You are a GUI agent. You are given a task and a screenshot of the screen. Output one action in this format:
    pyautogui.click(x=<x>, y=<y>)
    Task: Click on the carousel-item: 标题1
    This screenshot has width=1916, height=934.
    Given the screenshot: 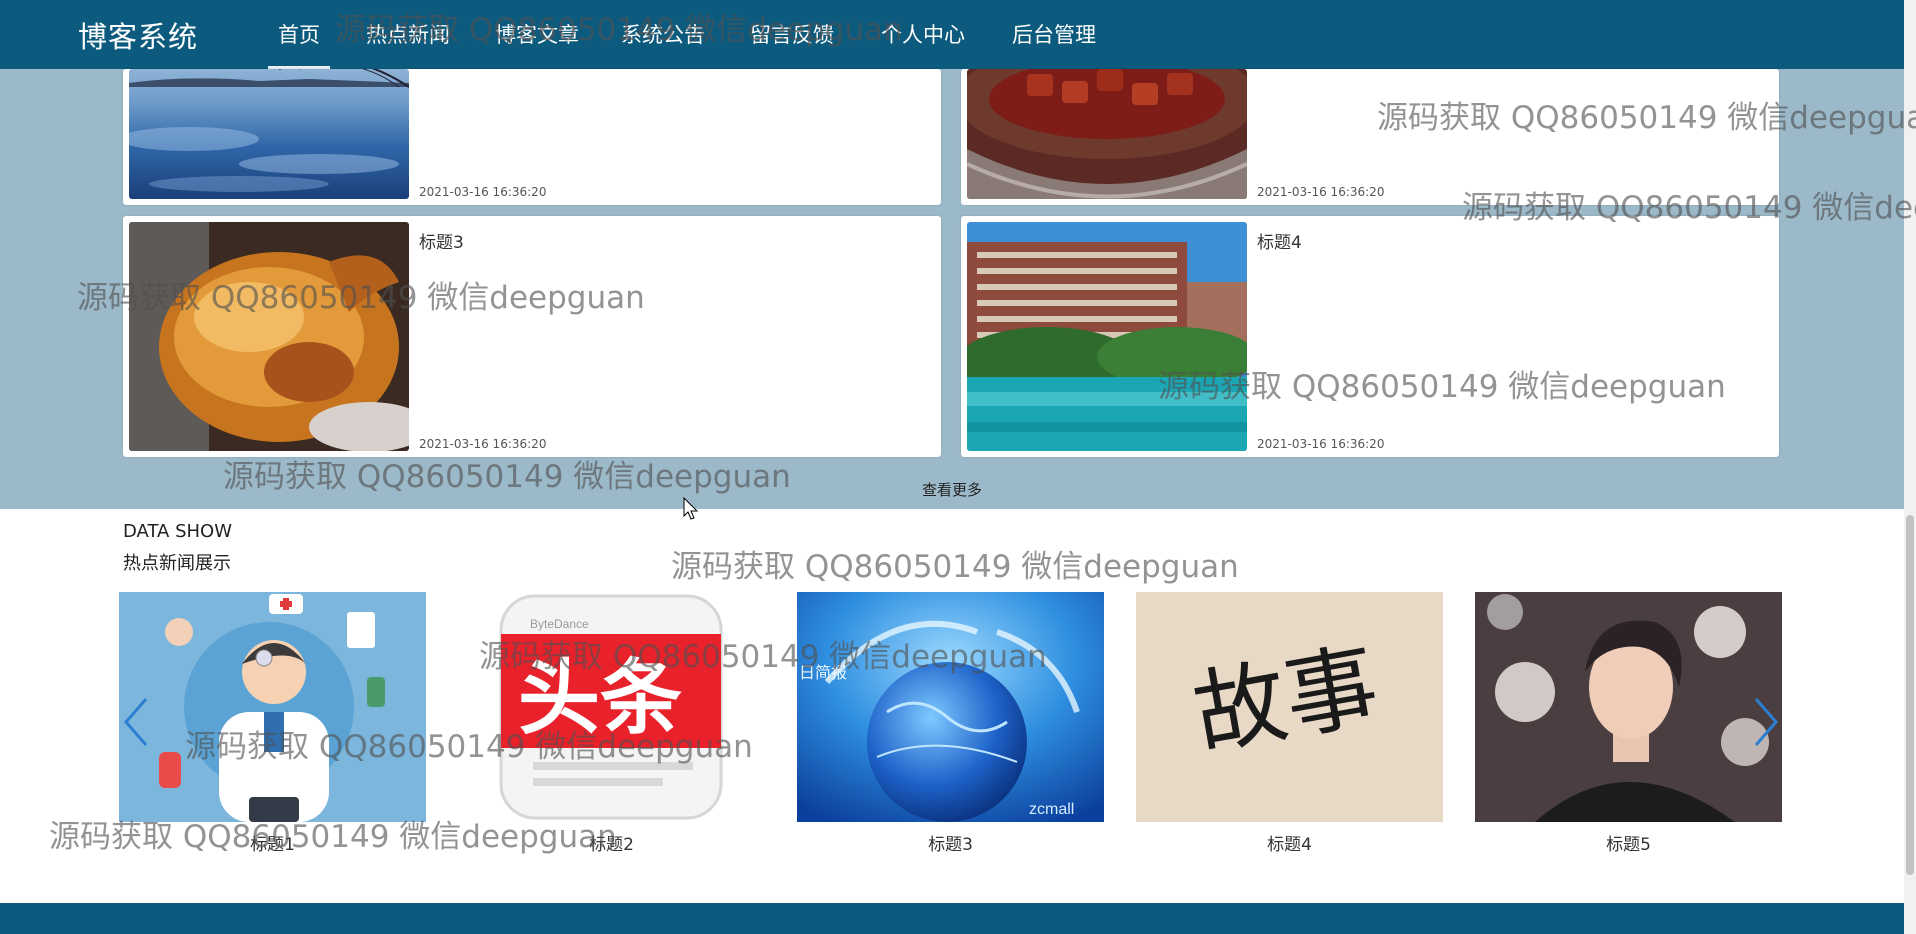 What is the action you would take?
    pyautogui.click(x=272, y=723)
    